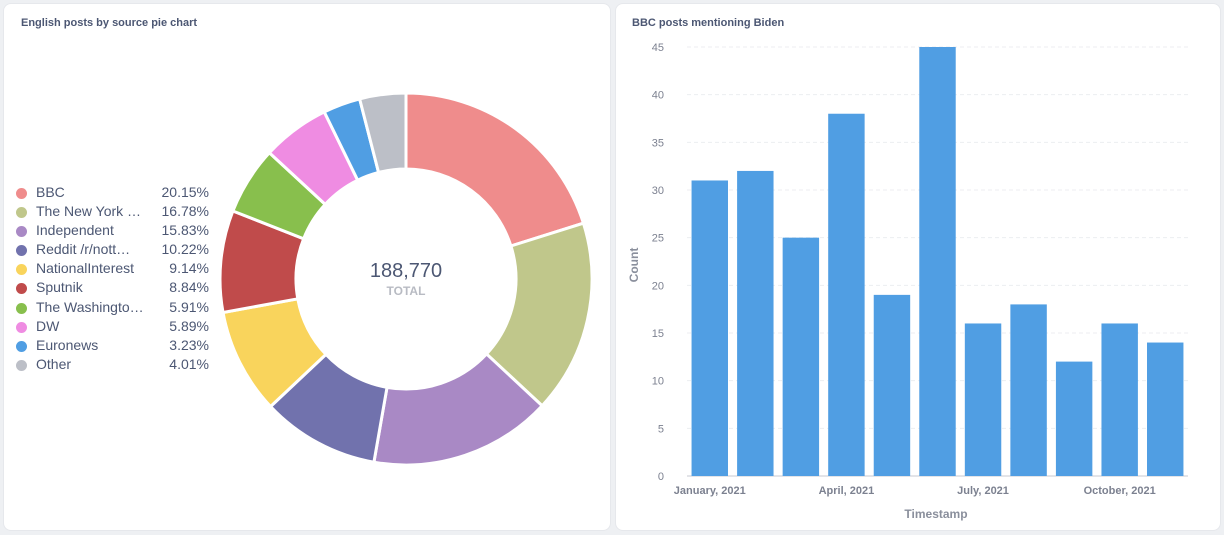 This screenshot has height=535, width=1224. Describe the element at coordinates (658, 286) in the screenshot. I see `y-tick-label: 20` at that location.